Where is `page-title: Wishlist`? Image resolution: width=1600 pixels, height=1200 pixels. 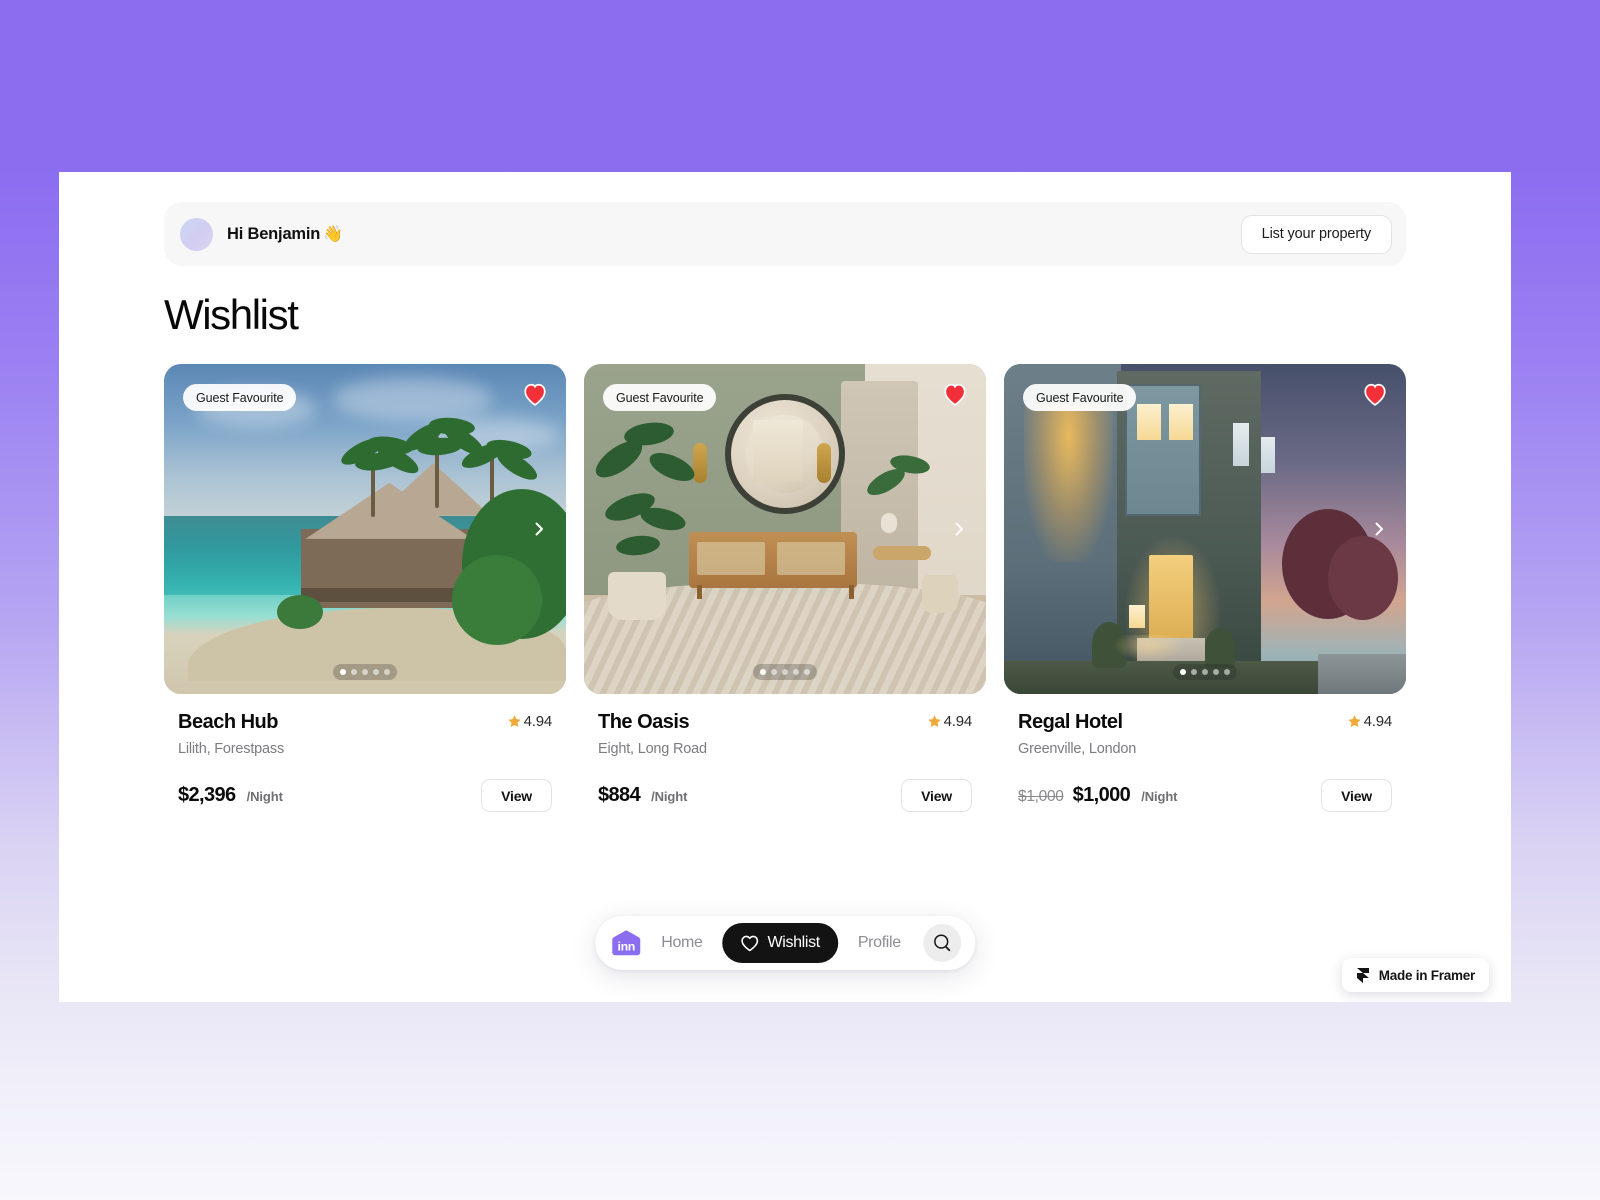 page-title: Wishlist is located at coordinates (231, 314).